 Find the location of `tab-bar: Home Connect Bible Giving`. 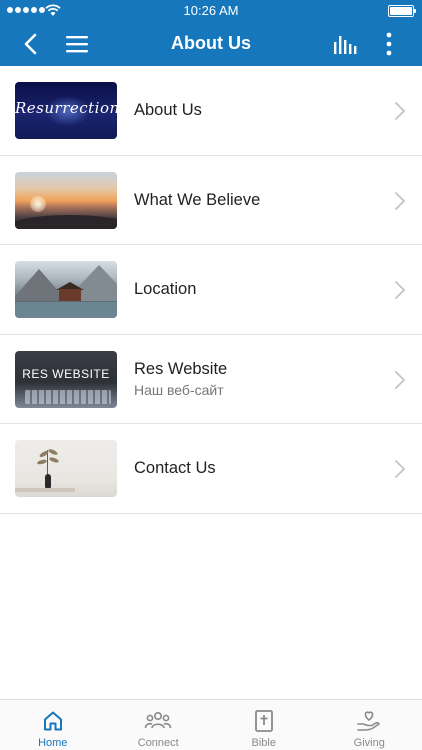

tab-bar: Home Connect Bible Giving is located at coordinates (211, 724).